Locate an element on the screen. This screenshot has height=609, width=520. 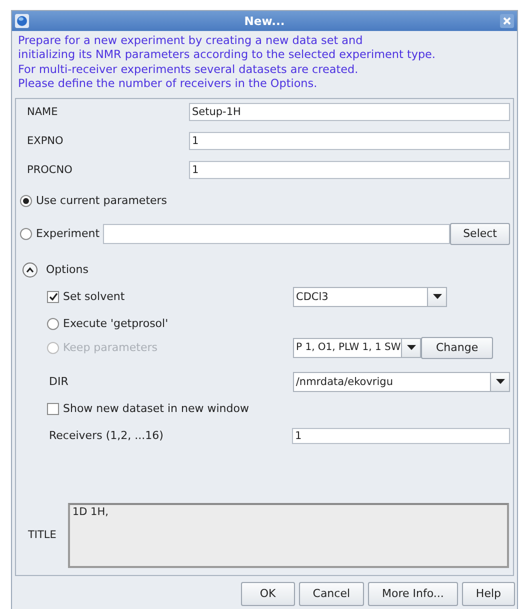
instructions-text: Prepare for a new experiment by creating a new data set and initializing its NMR parameters according to the selected experiment type. For multi-receiver experiments several datasets are created. Please define the number of receivers in the Options. is located at coordinates (226, 62).